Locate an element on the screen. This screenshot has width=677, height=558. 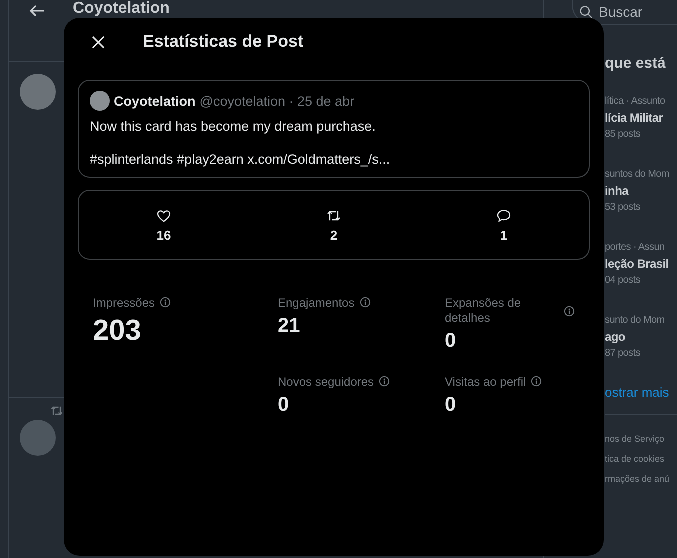
trend-post-count: 85 posts is located at coordinates (623, 134).